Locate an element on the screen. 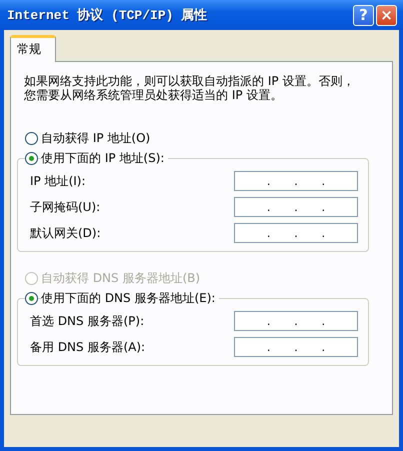  field-label: IP 地址(I): is located at coordinates (58, 181).